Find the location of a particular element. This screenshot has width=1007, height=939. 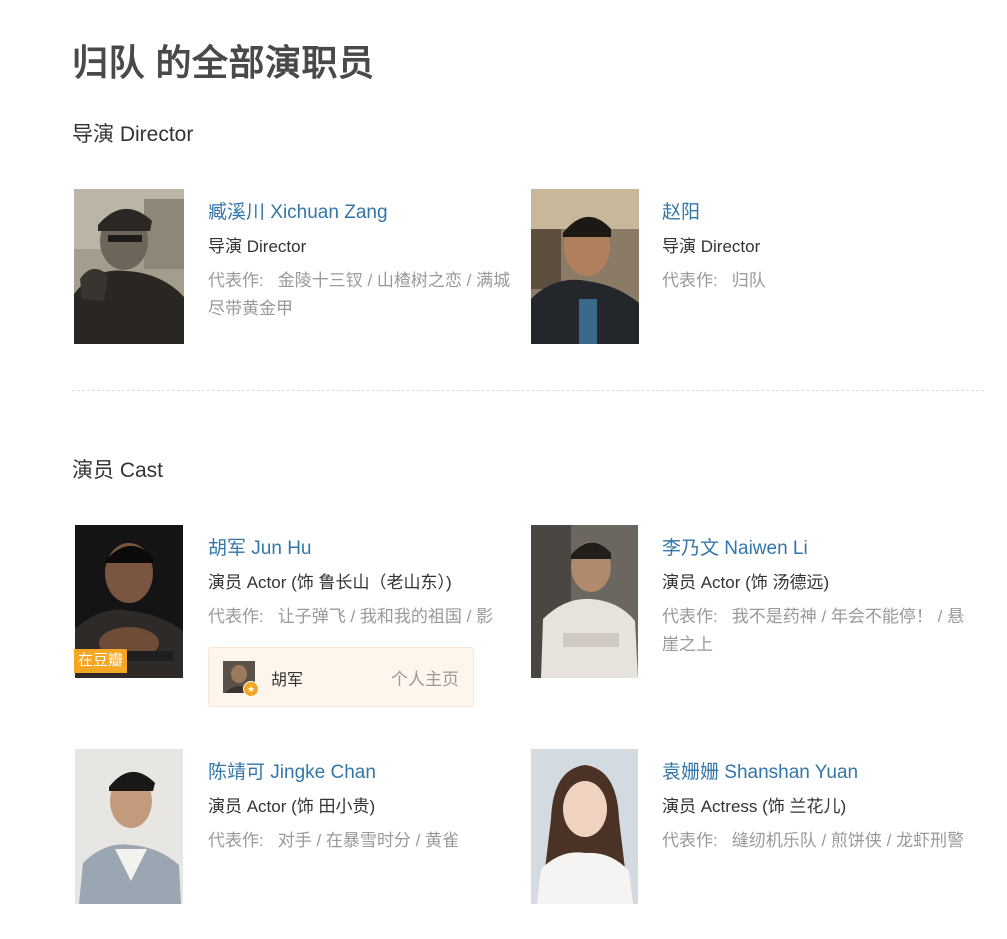

work-link: 对手 is located at coordinates (295, 840).